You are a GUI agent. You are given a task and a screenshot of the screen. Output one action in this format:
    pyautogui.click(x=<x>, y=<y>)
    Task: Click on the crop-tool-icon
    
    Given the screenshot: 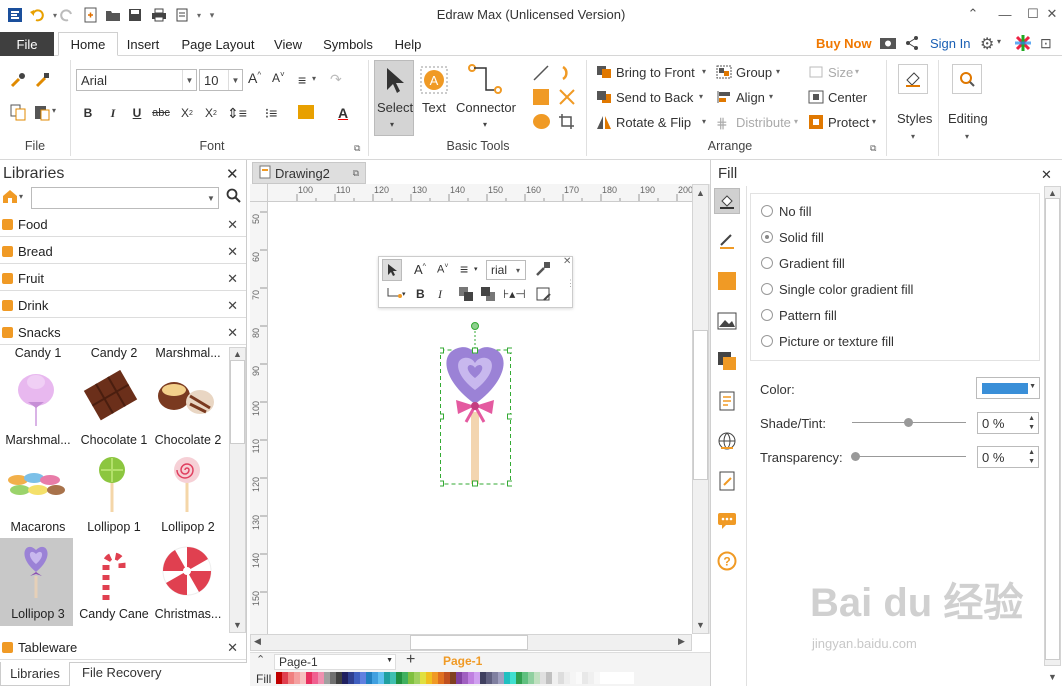 What is the action you would take?
    pyautogui.click(x=567, y=123)
    